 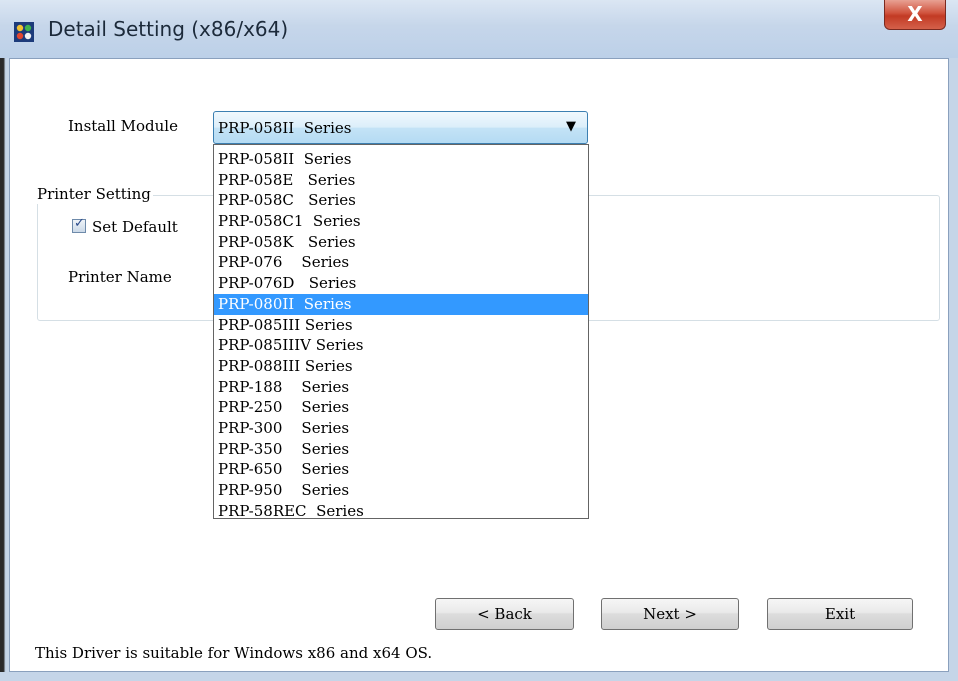 What do you see at coordinates (401, 159) in the screenshot?
I see `dropdown-option: PRP-058II Series` at bounding box center [401, 159].